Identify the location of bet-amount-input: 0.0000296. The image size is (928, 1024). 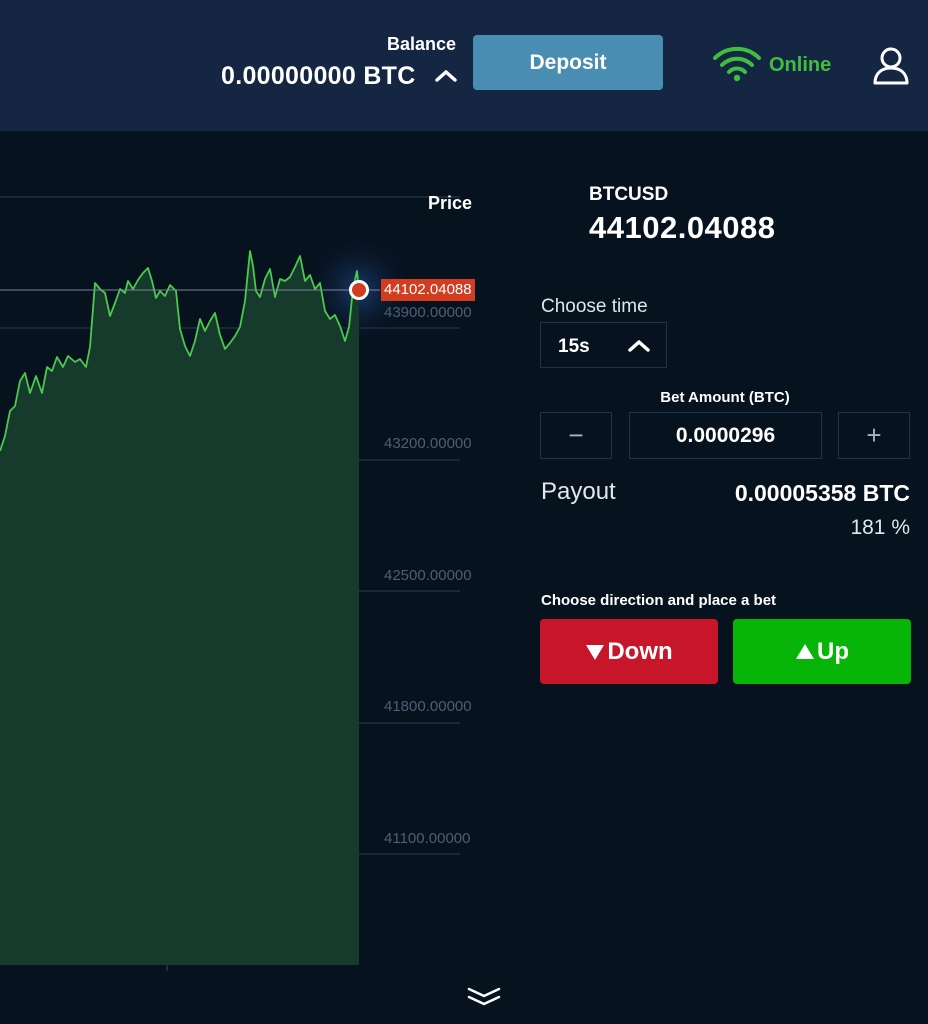
(725, 435).